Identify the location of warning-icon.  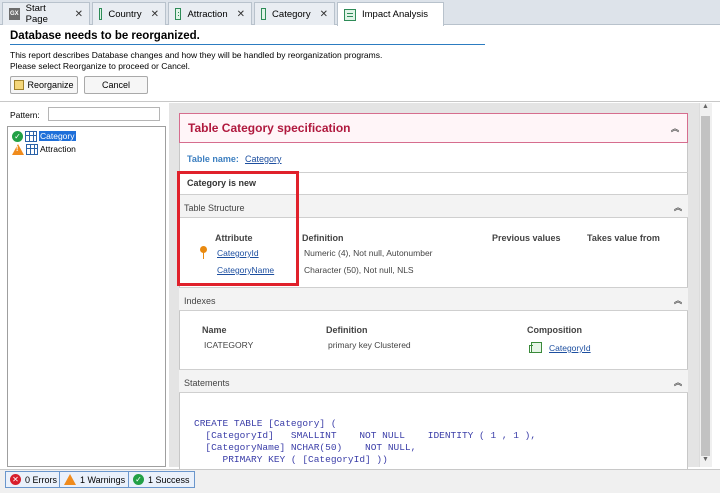
(70, 479).